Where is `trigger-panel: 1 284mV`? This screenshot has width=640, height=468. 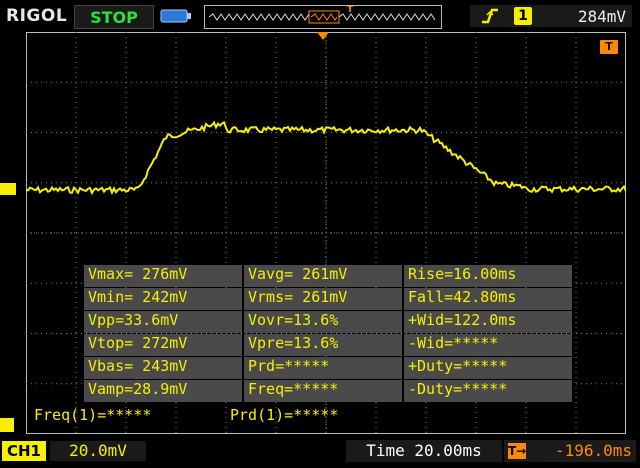
trigger-panel: 1 284mV is located at coordinates (551, 16).